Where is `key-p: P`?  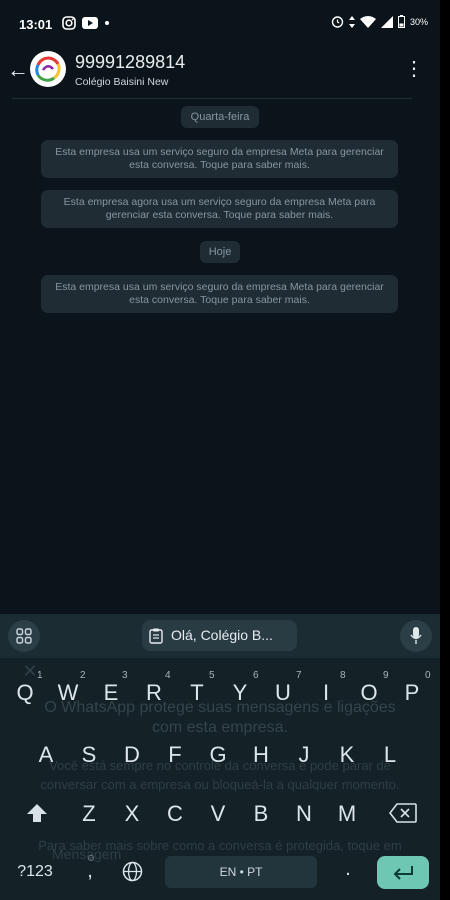
key-p: P is located at coordinates (412, 693).